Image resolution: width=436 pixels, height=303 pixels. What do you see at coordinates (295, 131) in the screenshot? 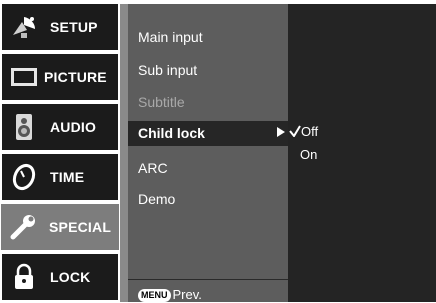
I see `checkmark-icon` at bounding box center [295, 131].